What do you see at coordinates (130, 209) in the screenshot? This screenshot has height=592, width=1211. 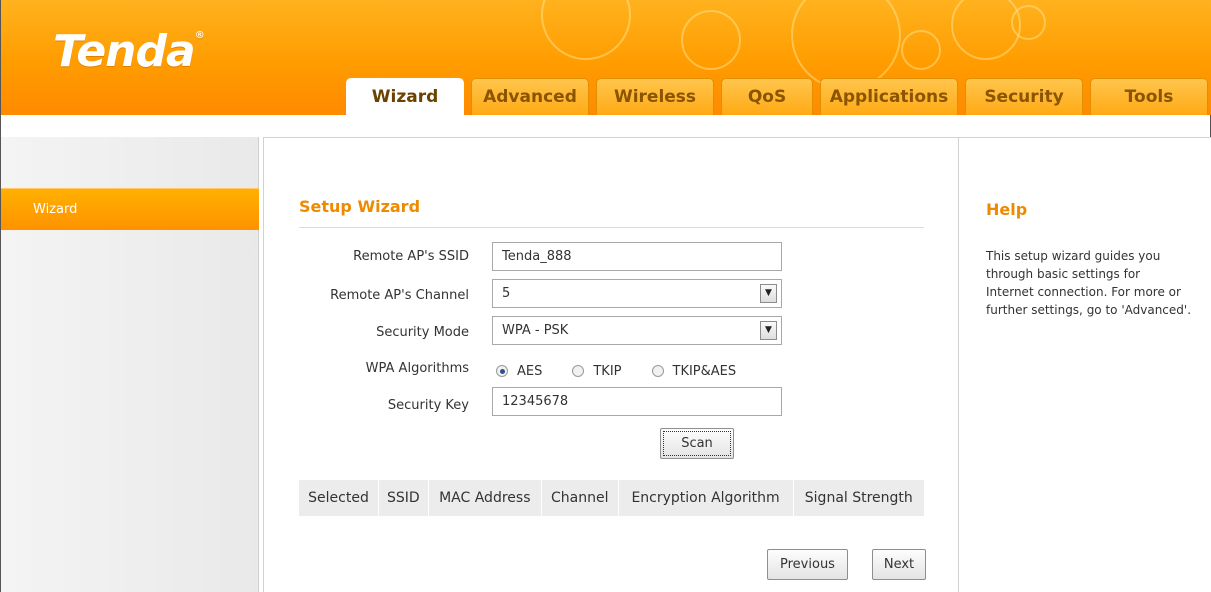 I see `sidebar-item-wizard: Wizard` at bounding box center [130, 209].